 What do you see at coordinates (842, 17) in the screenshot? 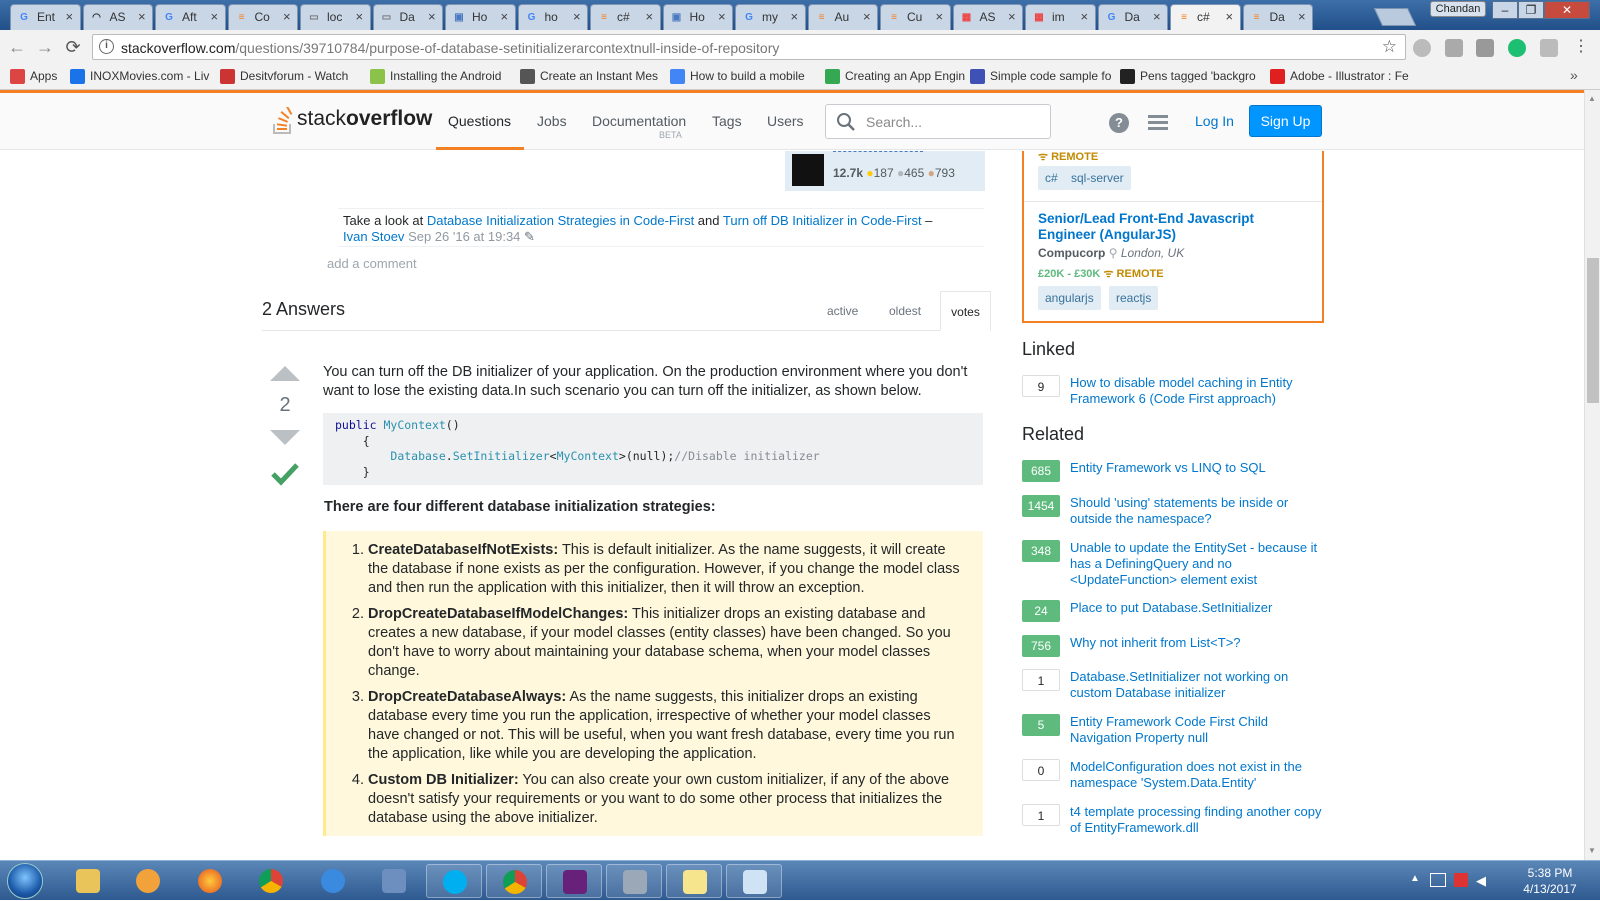
I see `browser-tab: ≡ Au ×` at bounding box center [842, 17].